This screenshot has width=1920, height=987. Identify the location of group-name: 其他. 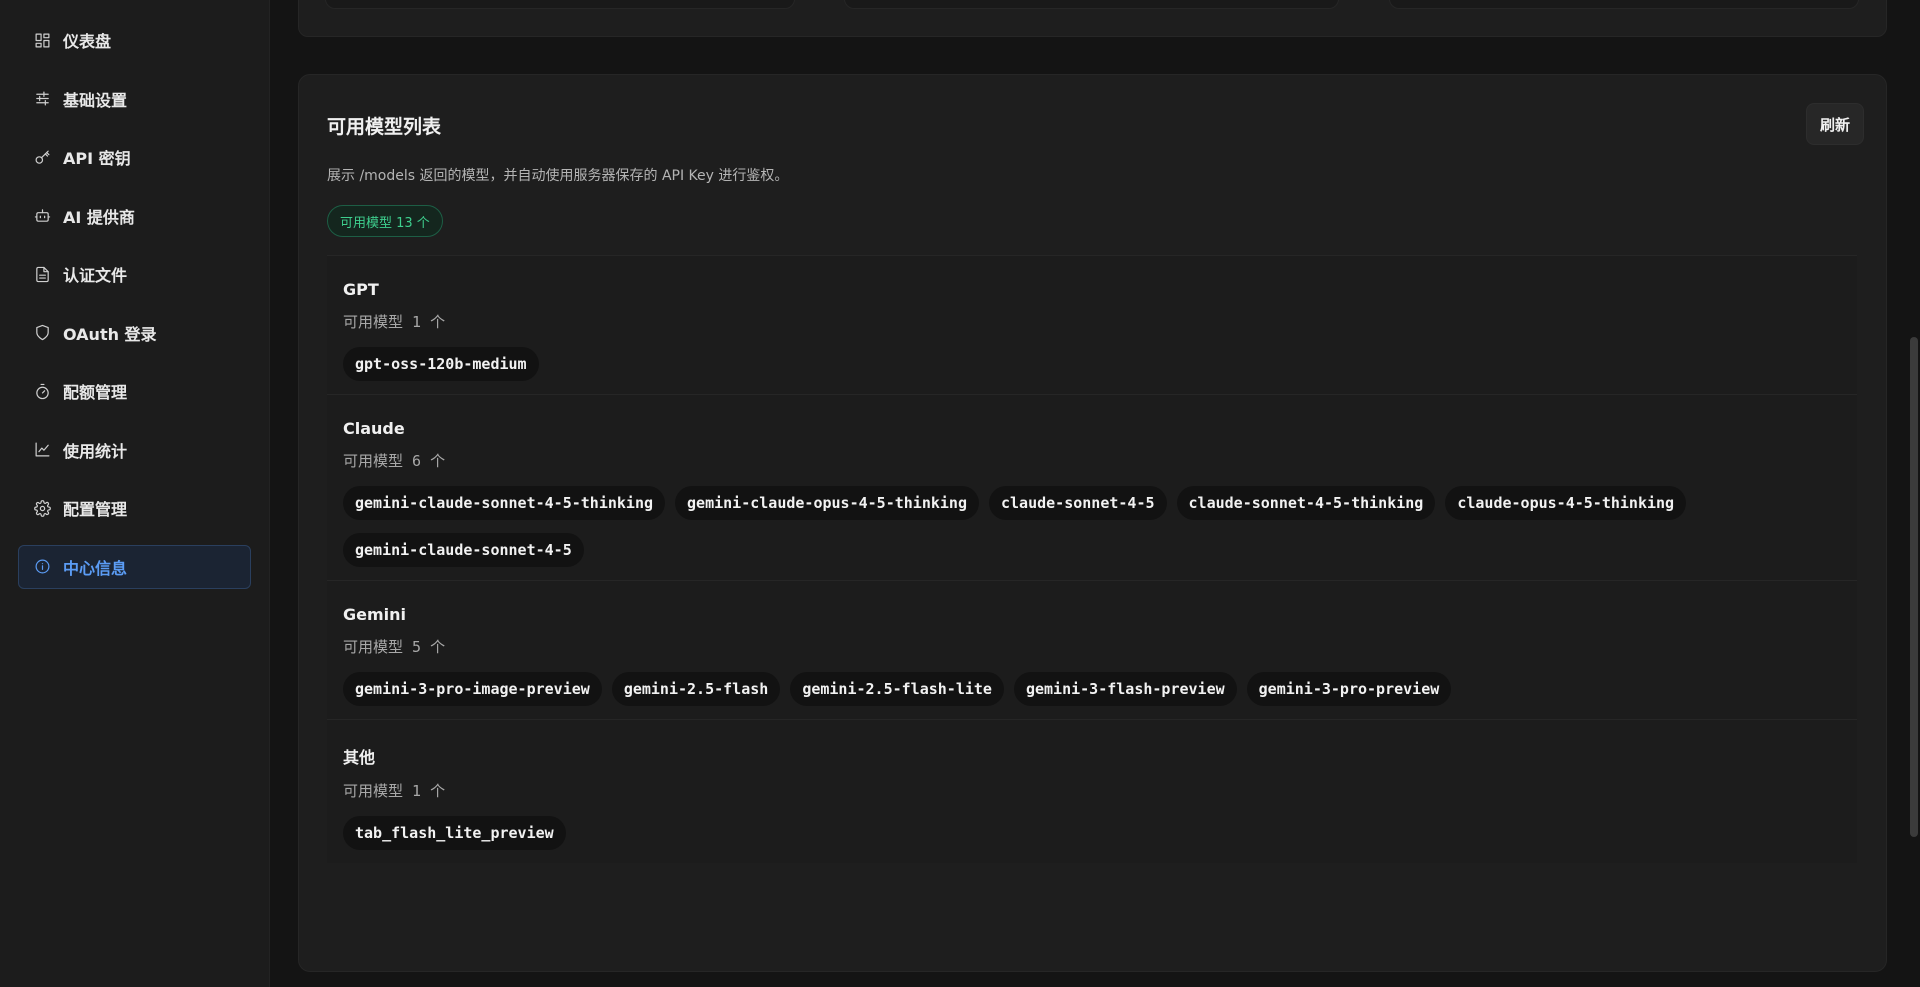
(359, 757).